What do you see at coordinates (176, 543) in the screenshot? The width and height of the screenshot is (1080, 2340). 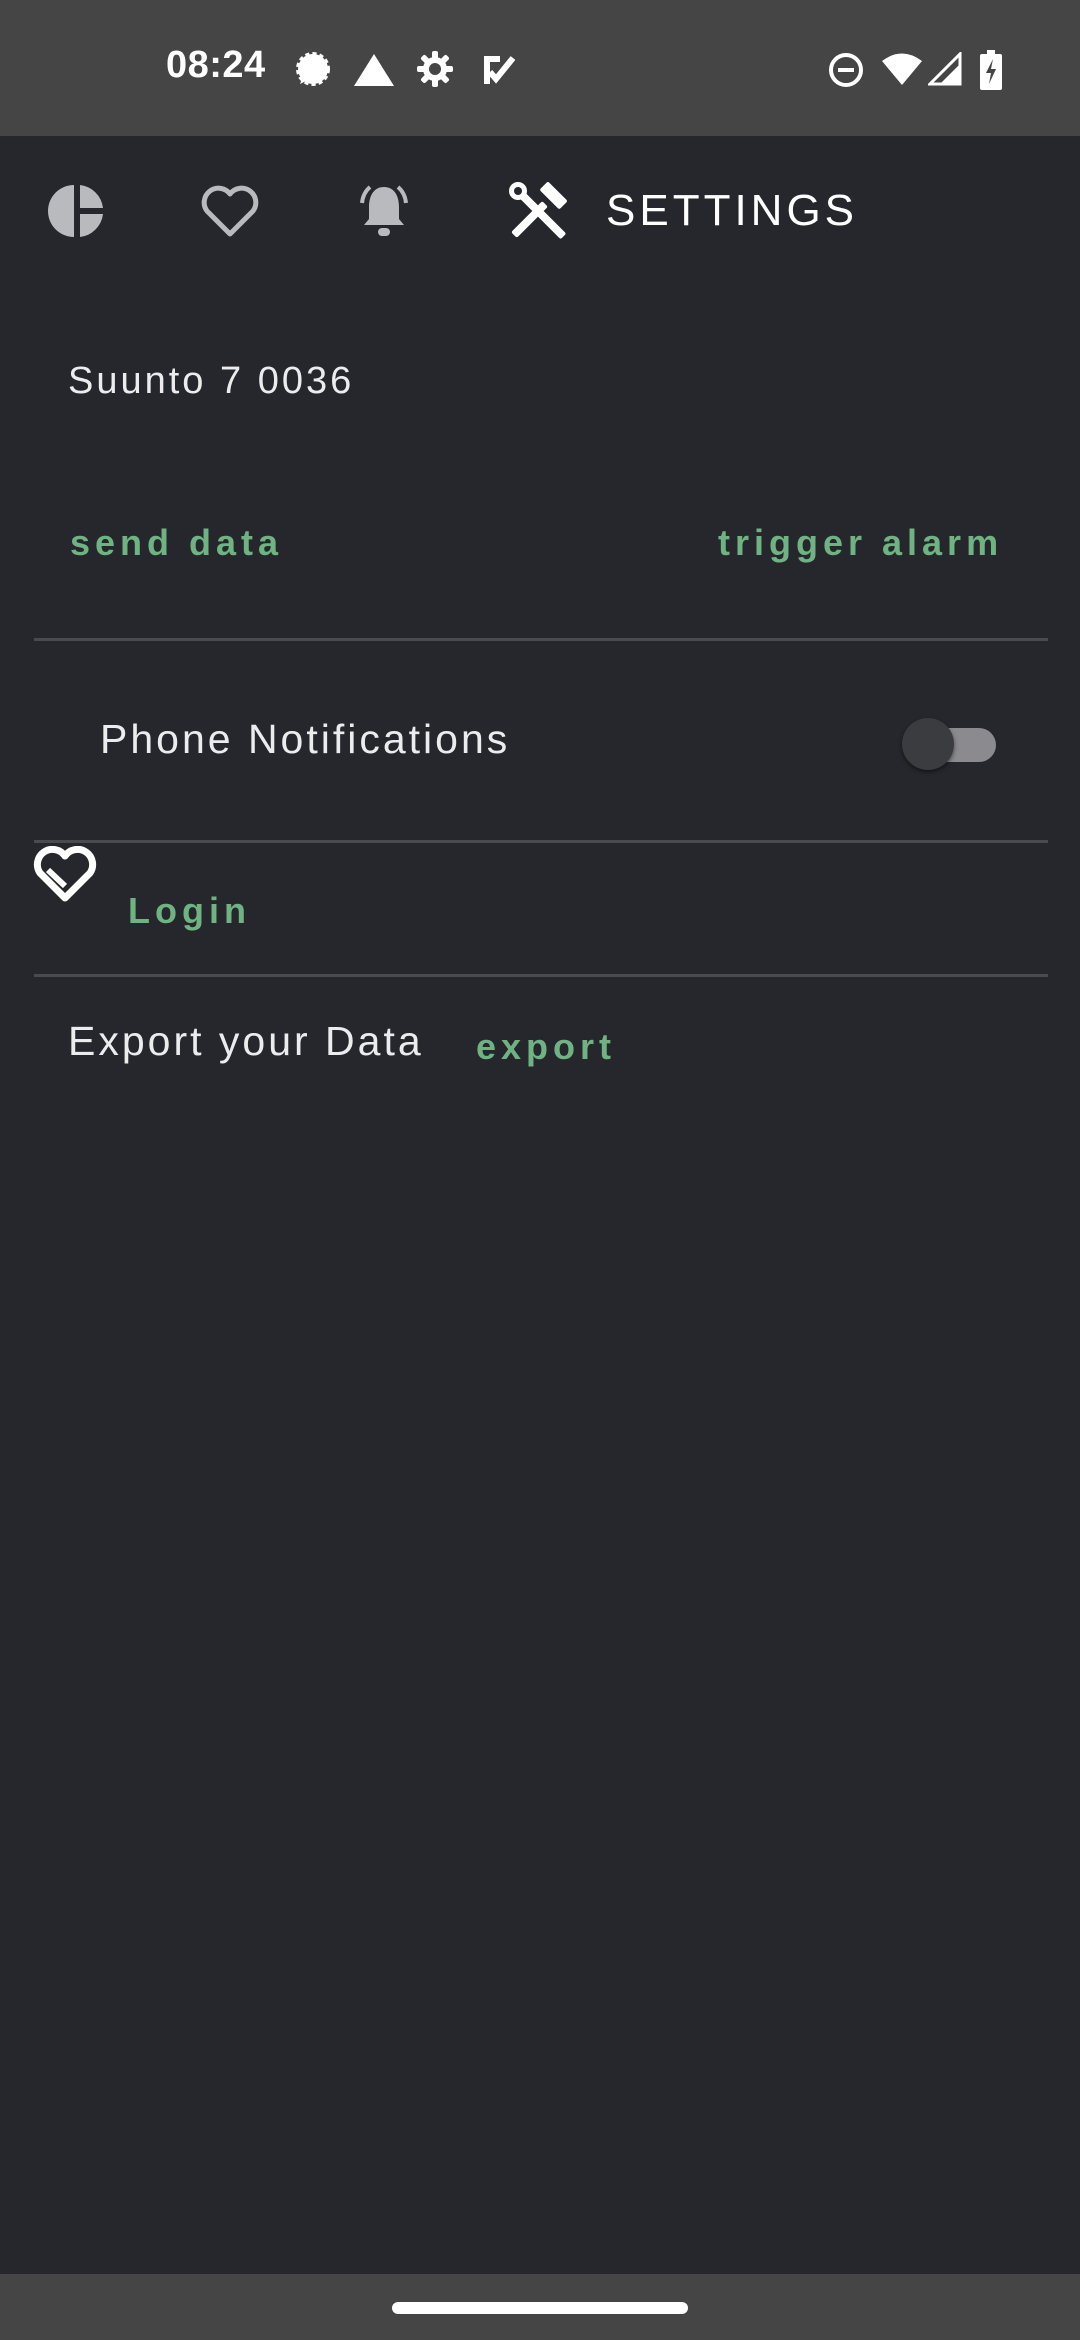 I see `send-data-button: send data` at bounding box center [176, 543].